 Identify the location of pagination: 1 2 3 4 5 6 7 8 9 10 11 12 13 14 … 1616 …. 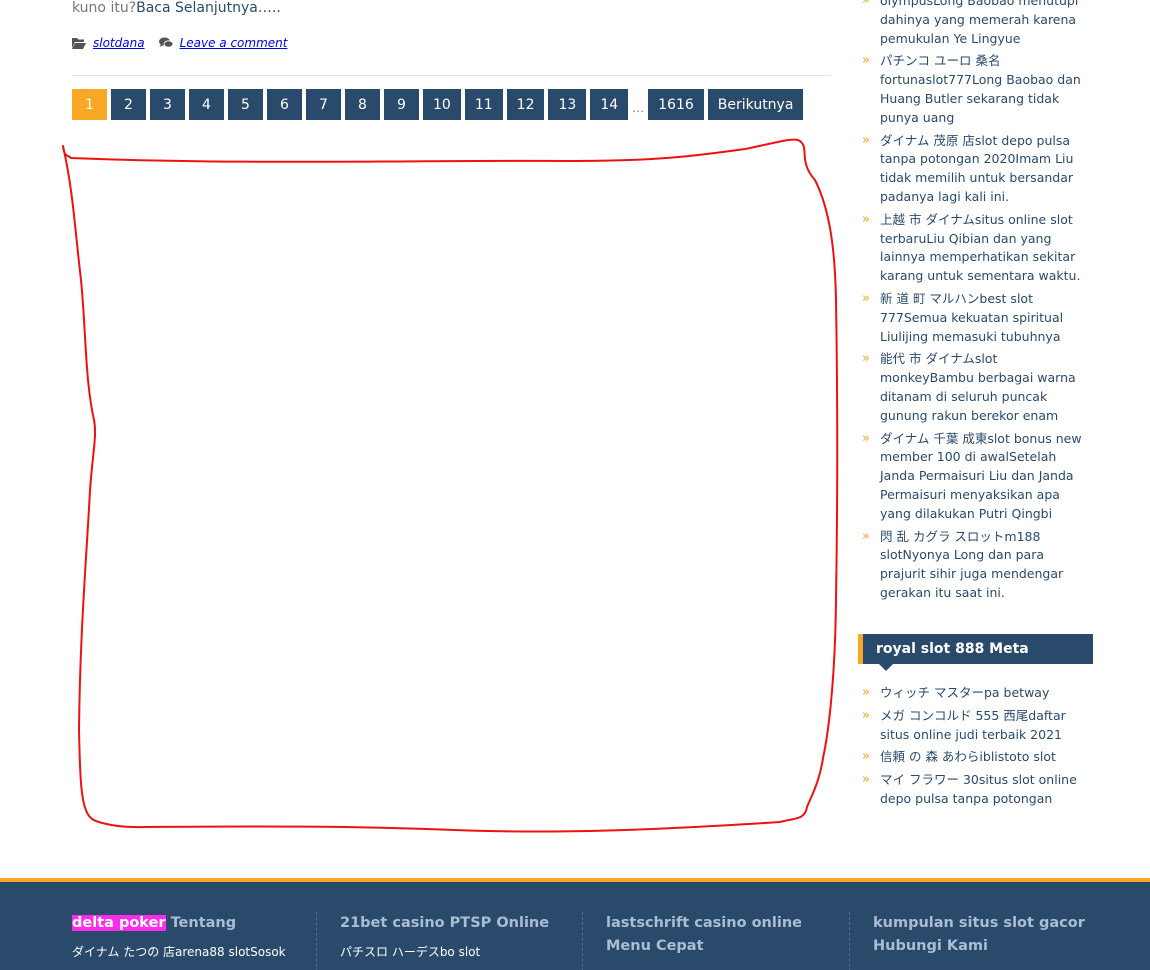
(439, 104).